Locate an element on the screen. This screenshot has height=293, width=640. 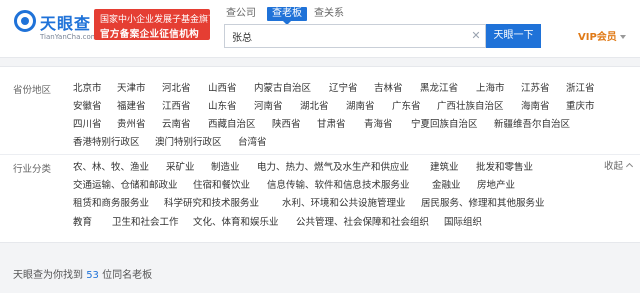
region-option: 贵州省 is located at coordinates (131, 124).